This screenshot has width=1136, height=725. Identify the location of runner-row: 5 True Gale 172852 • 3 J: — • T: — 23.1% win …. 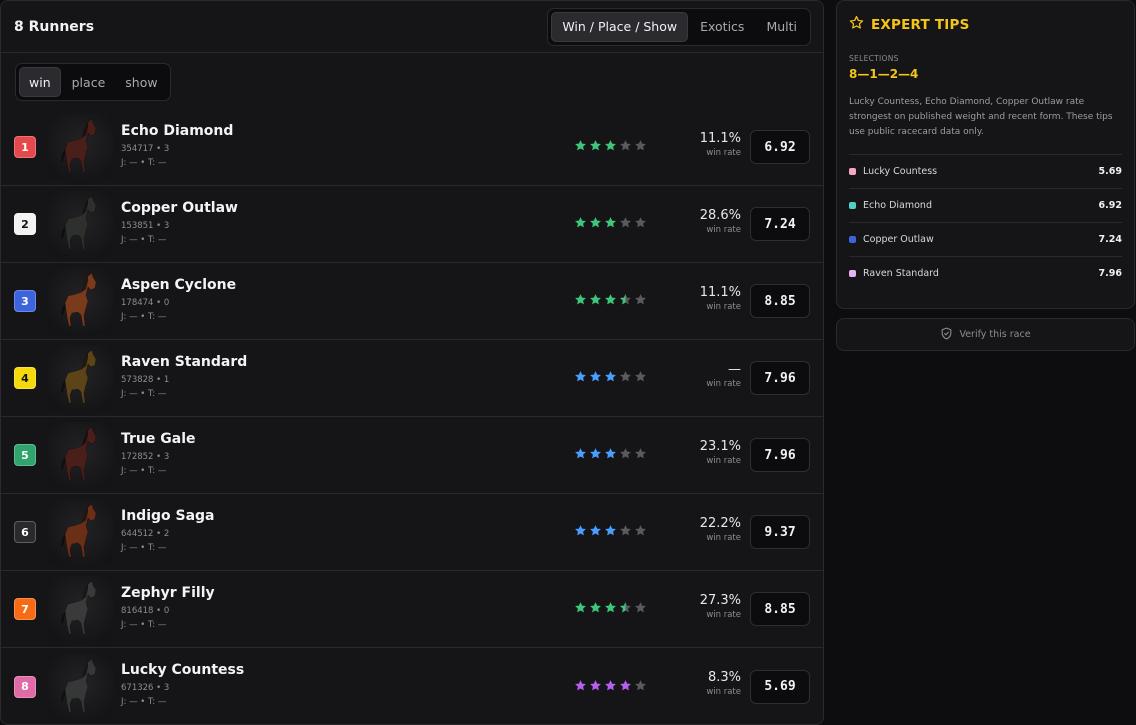
(412, 455).